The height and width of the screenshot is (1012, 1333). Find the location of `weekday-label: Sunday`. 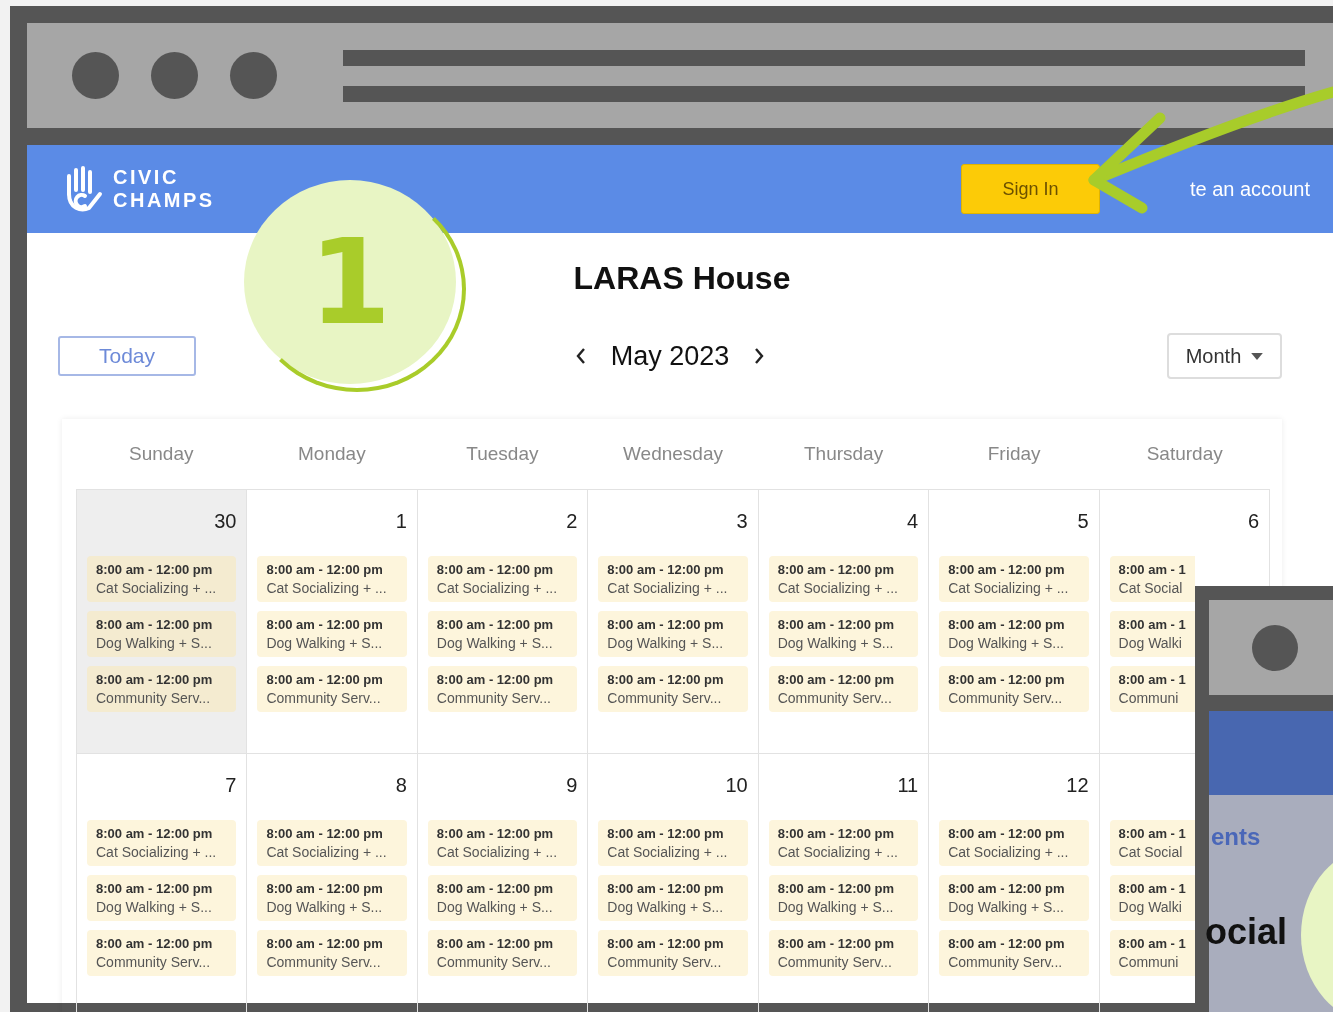

weekday-label: Sunday is located at coordinates (161, 454).